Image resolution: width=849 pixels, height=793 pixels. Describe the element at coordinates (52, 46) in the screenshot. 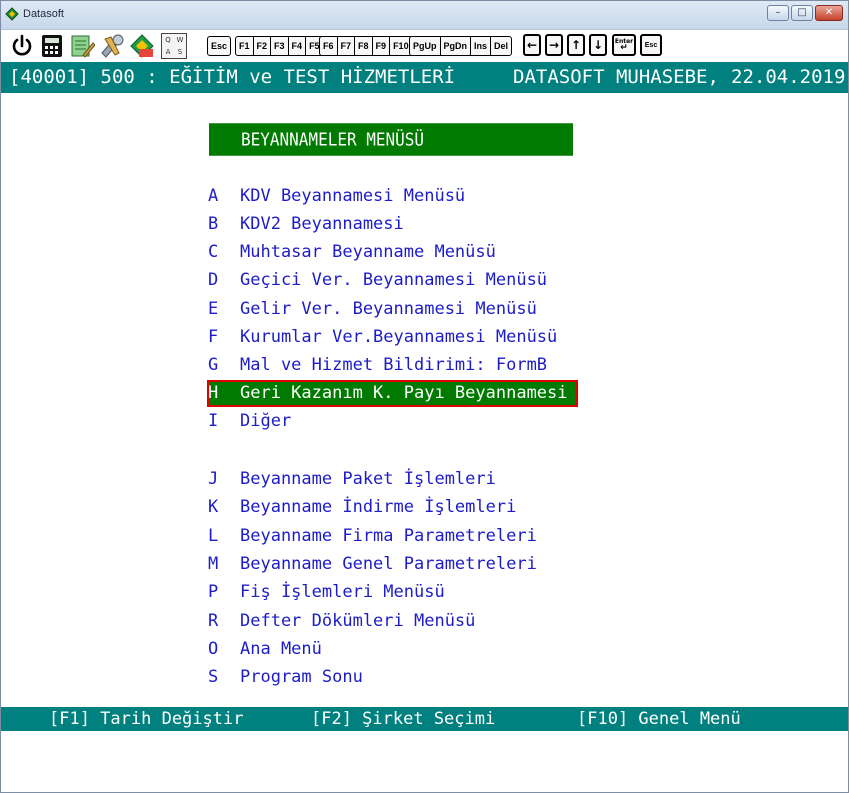

I see `calculator-icon` at that location.